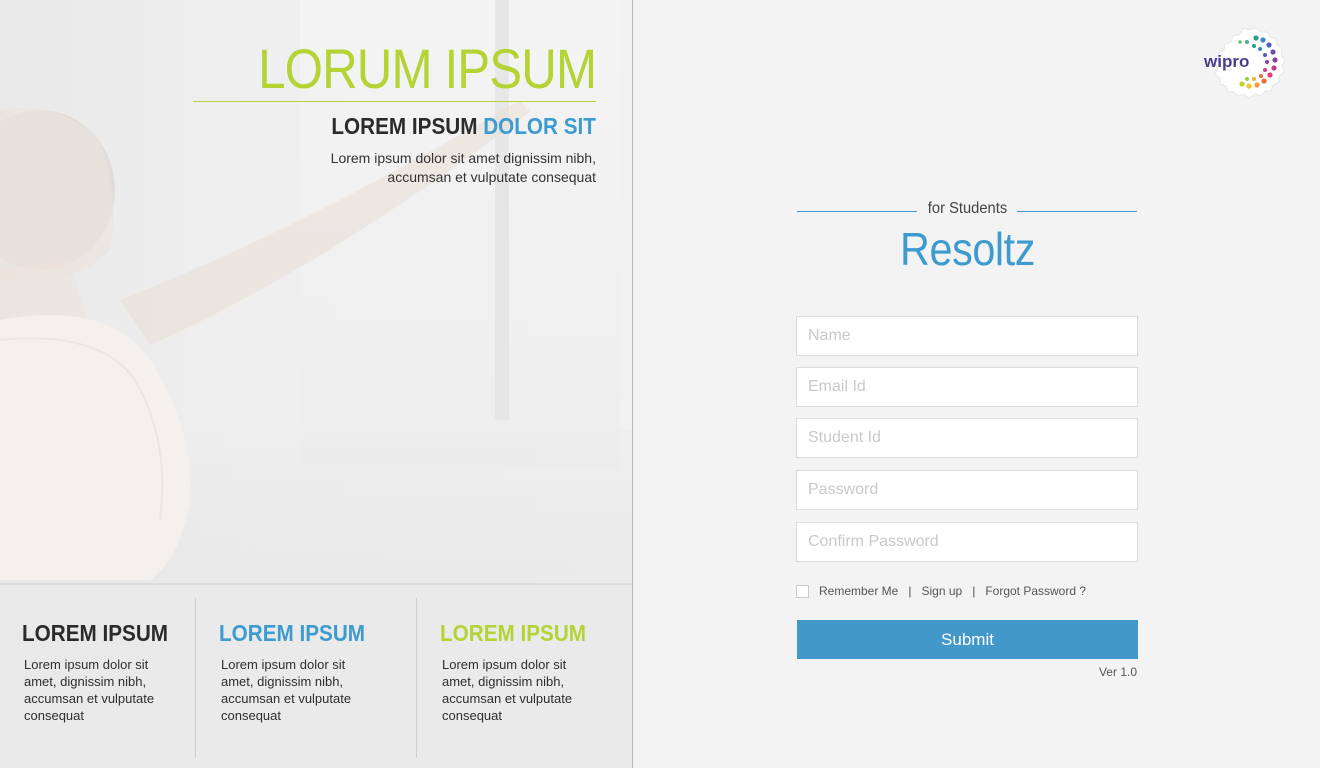  Describe the element at coordinates (802, 591) in the screenshot. I see `remember-me-checkbox` at that location.